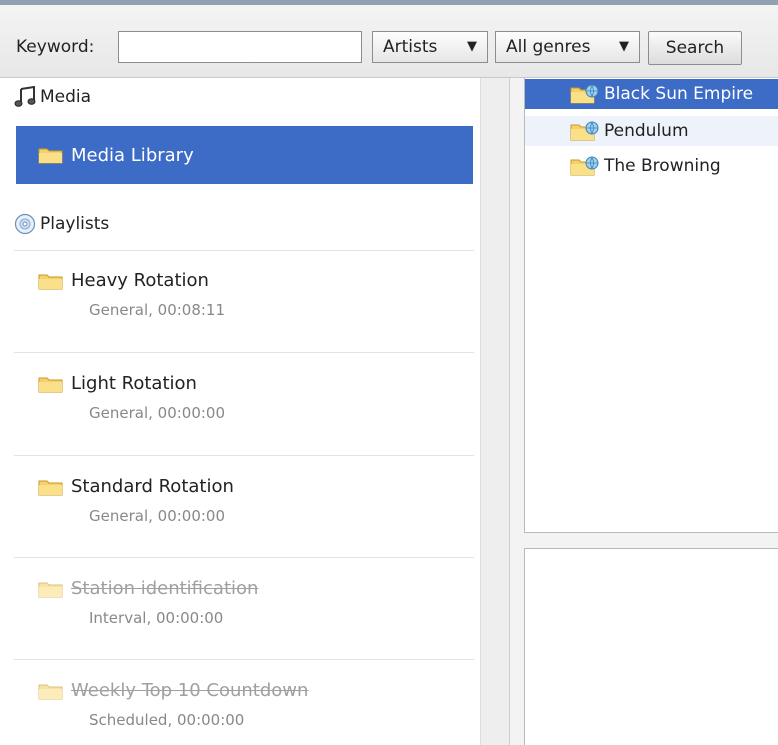  I want to click on search-toolbar: Keyword: Artists ▼ All genres ▼ Search, so click(389, 41).